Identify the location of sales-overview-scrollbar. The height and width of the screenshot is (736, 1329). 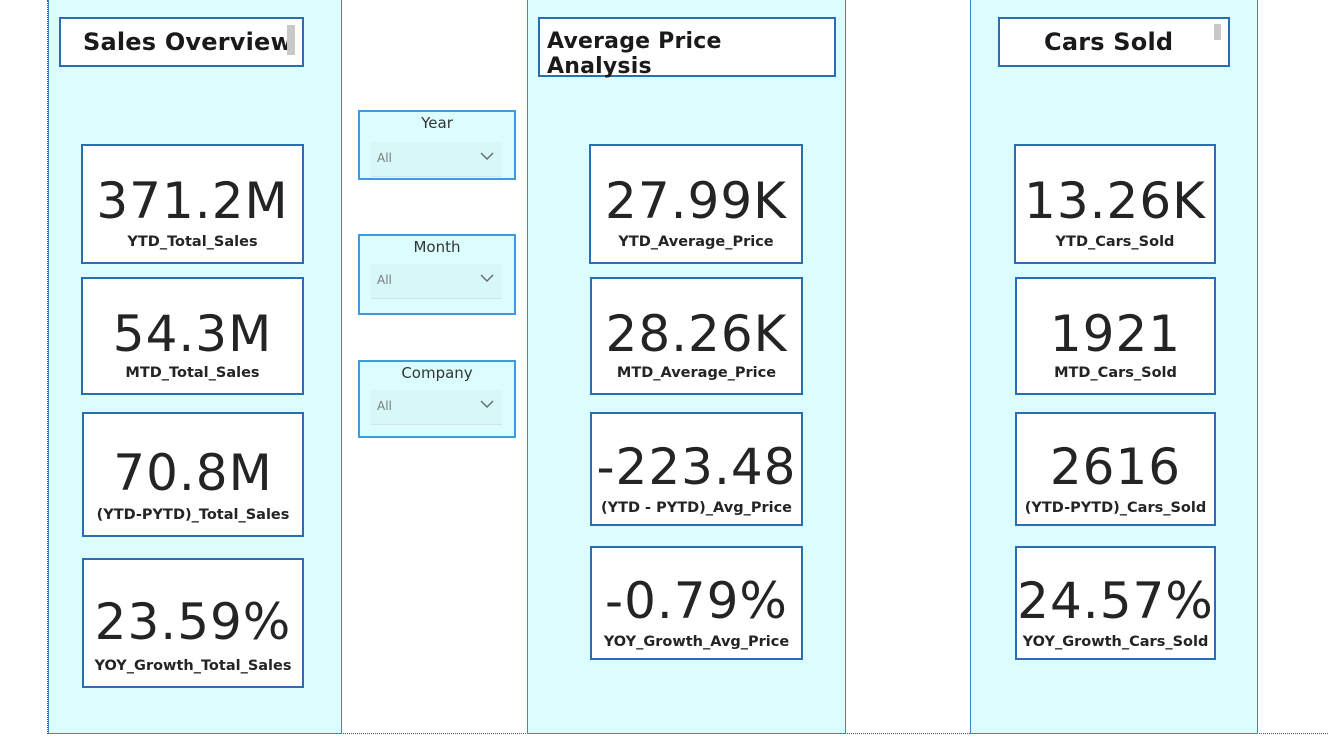
(291, 40).